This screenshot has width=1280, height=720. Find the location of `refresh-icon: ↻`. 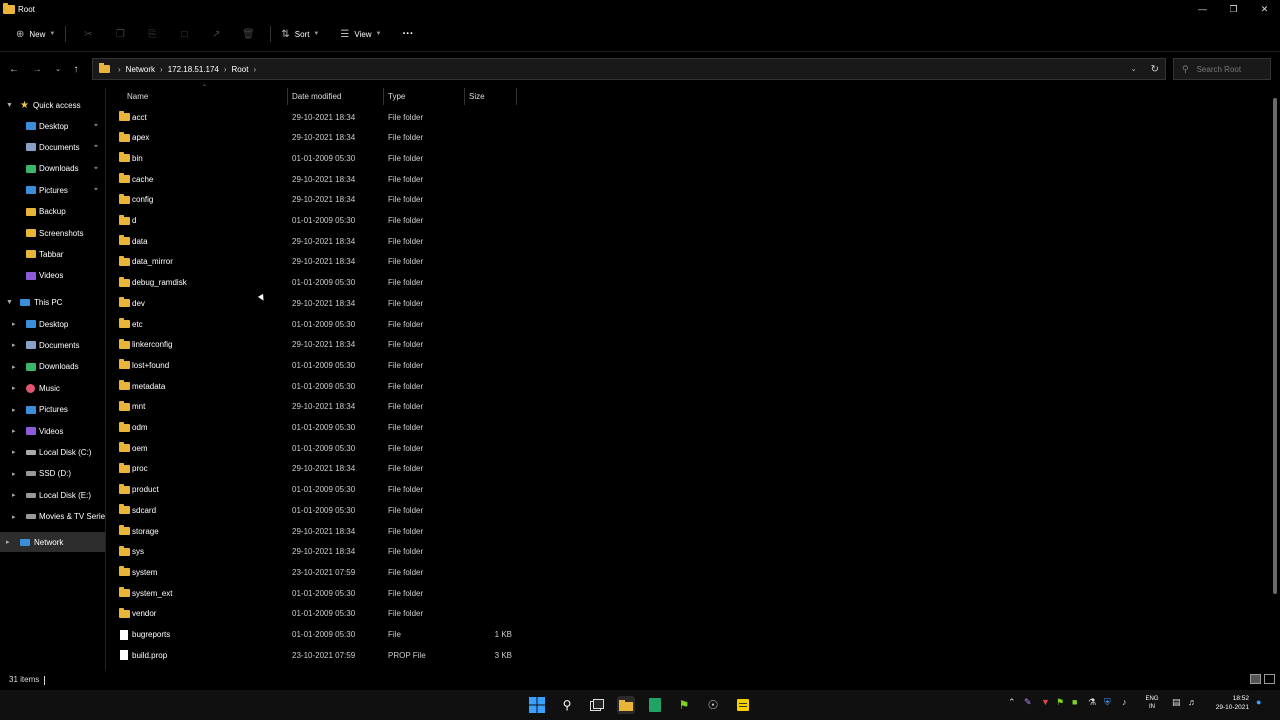

refresh-icon: ↻ is located at coordinates (1155, 69).